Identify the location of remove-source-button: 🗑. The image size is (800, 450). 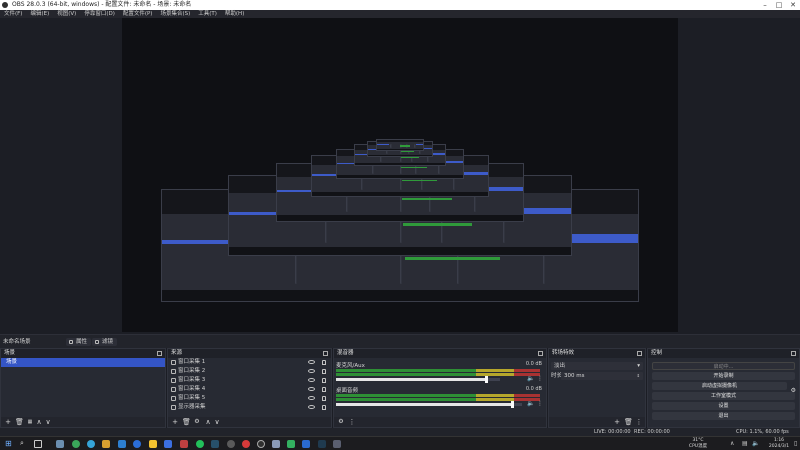
(186, 422).